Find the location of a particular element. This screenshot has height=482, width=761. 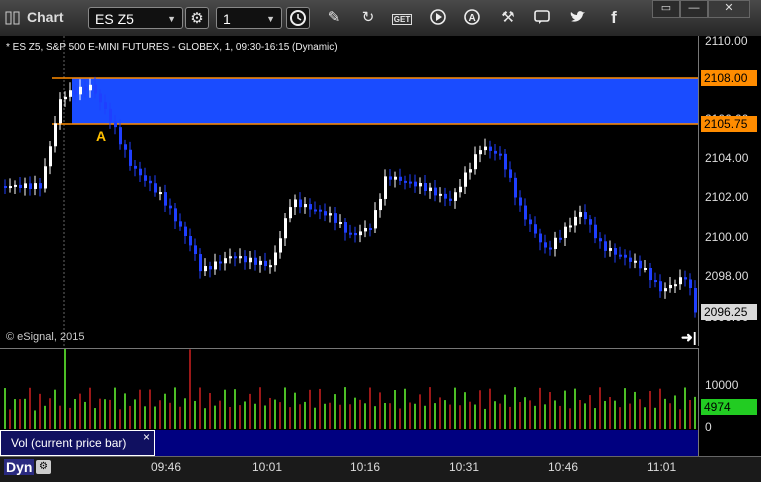

volume-tick: 10000 is located at coordinates (722, 385).